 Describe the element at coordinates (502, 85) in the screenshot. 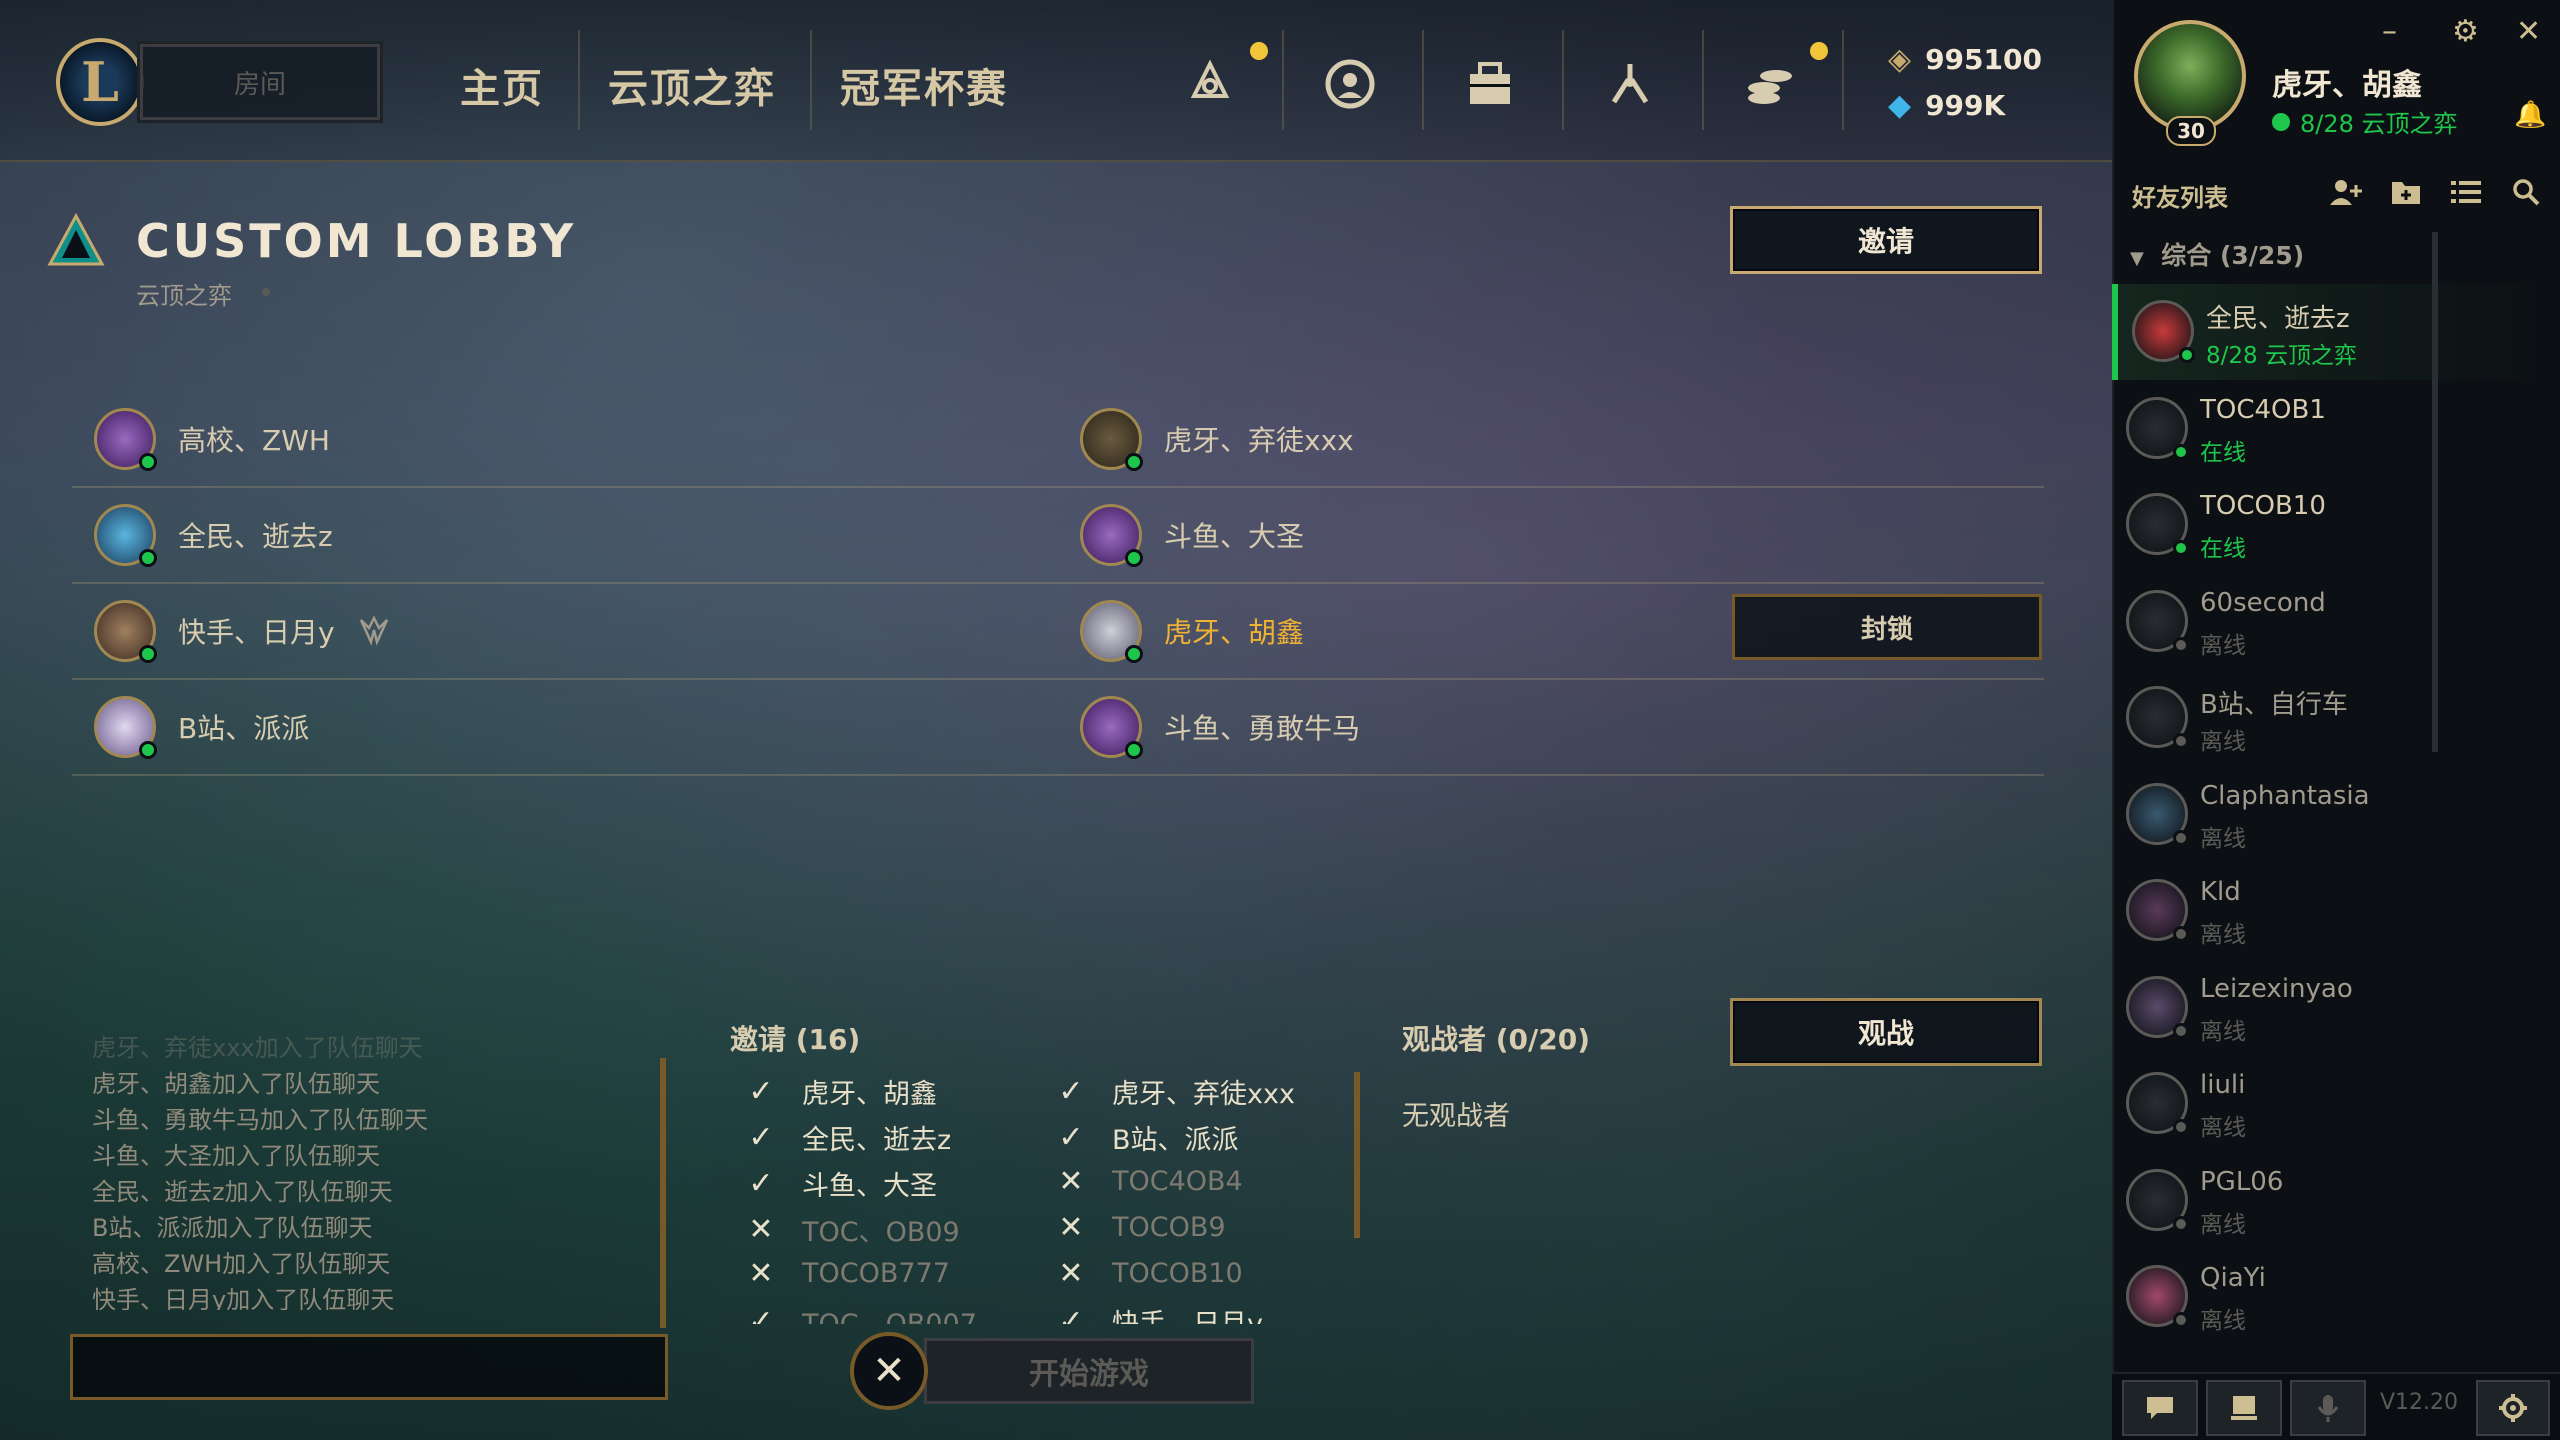

I see `nav-home: 主页` at that location.